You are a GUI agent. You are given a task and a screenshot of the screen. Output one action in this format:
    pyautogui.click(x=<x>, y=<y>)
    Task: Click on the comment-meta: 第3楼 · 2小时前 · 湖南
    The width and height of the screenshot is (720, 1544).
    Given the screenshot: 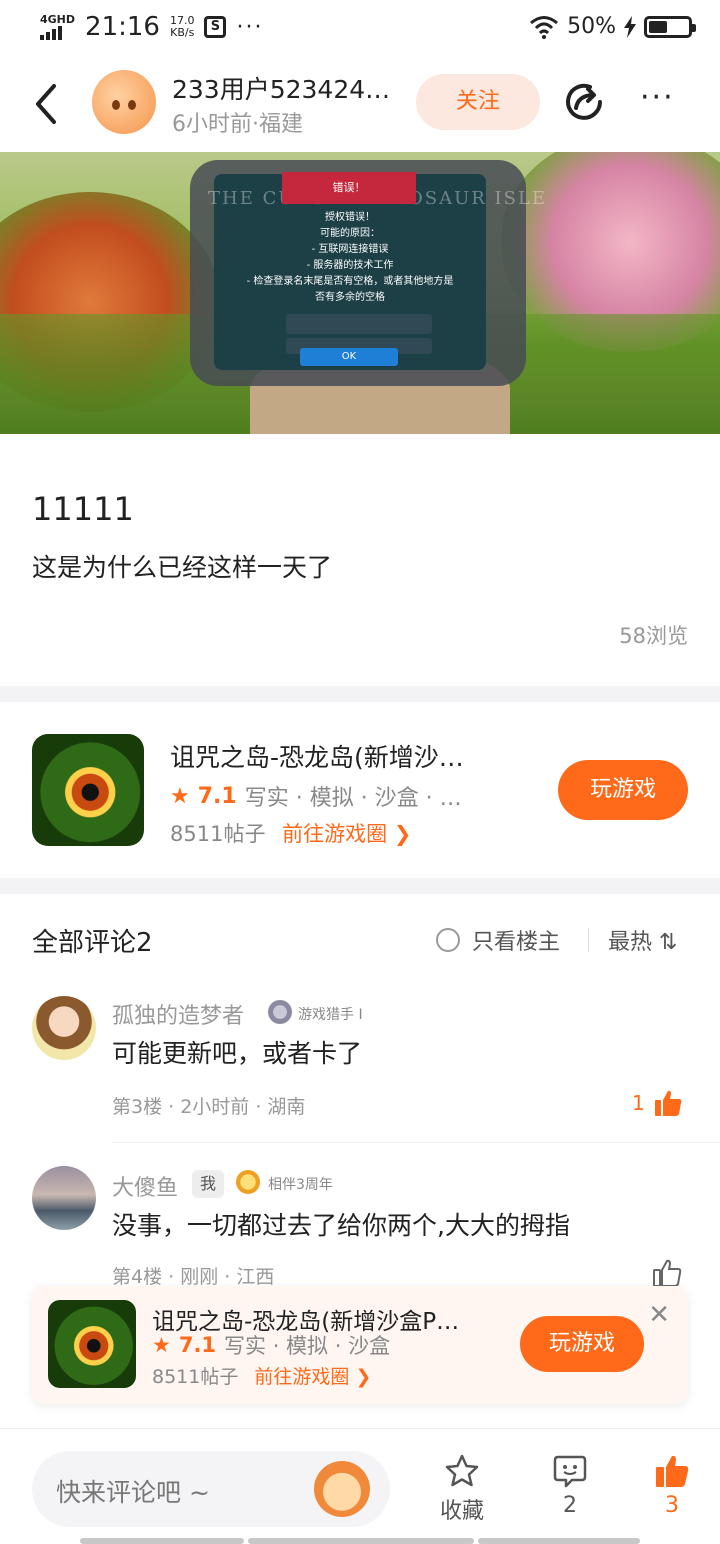 What is the action you would take?
    pyautogui.click(x=209, y=1107)
    